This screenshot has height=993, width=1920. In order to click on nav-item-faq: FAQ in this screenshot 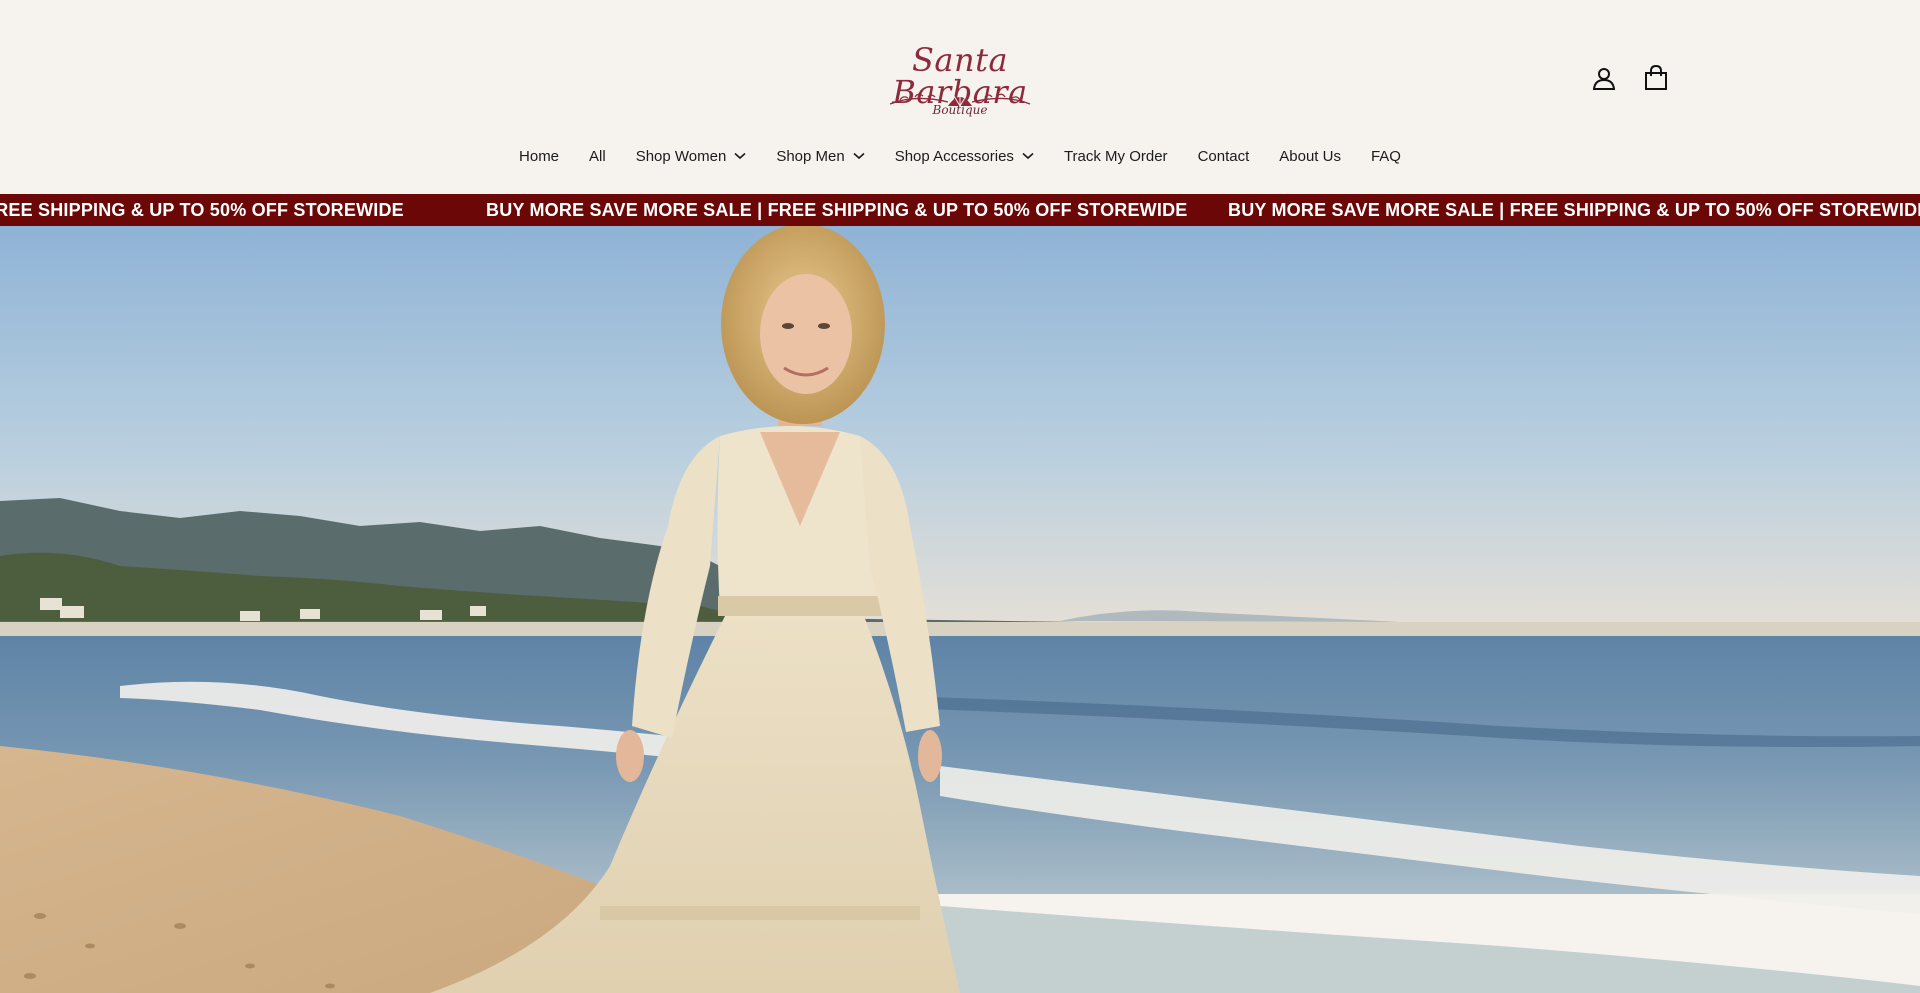, I will do `click(1386, 156)`.